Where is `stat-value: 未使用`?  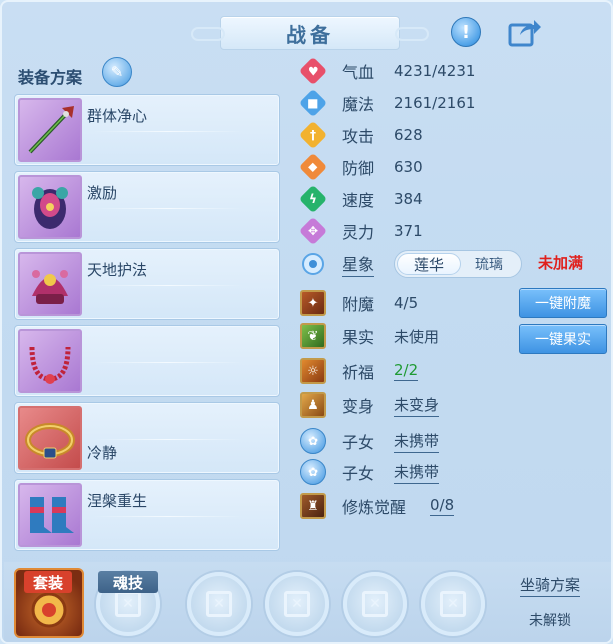 stat-value: 未使用 is located at coordinates (417, 336).